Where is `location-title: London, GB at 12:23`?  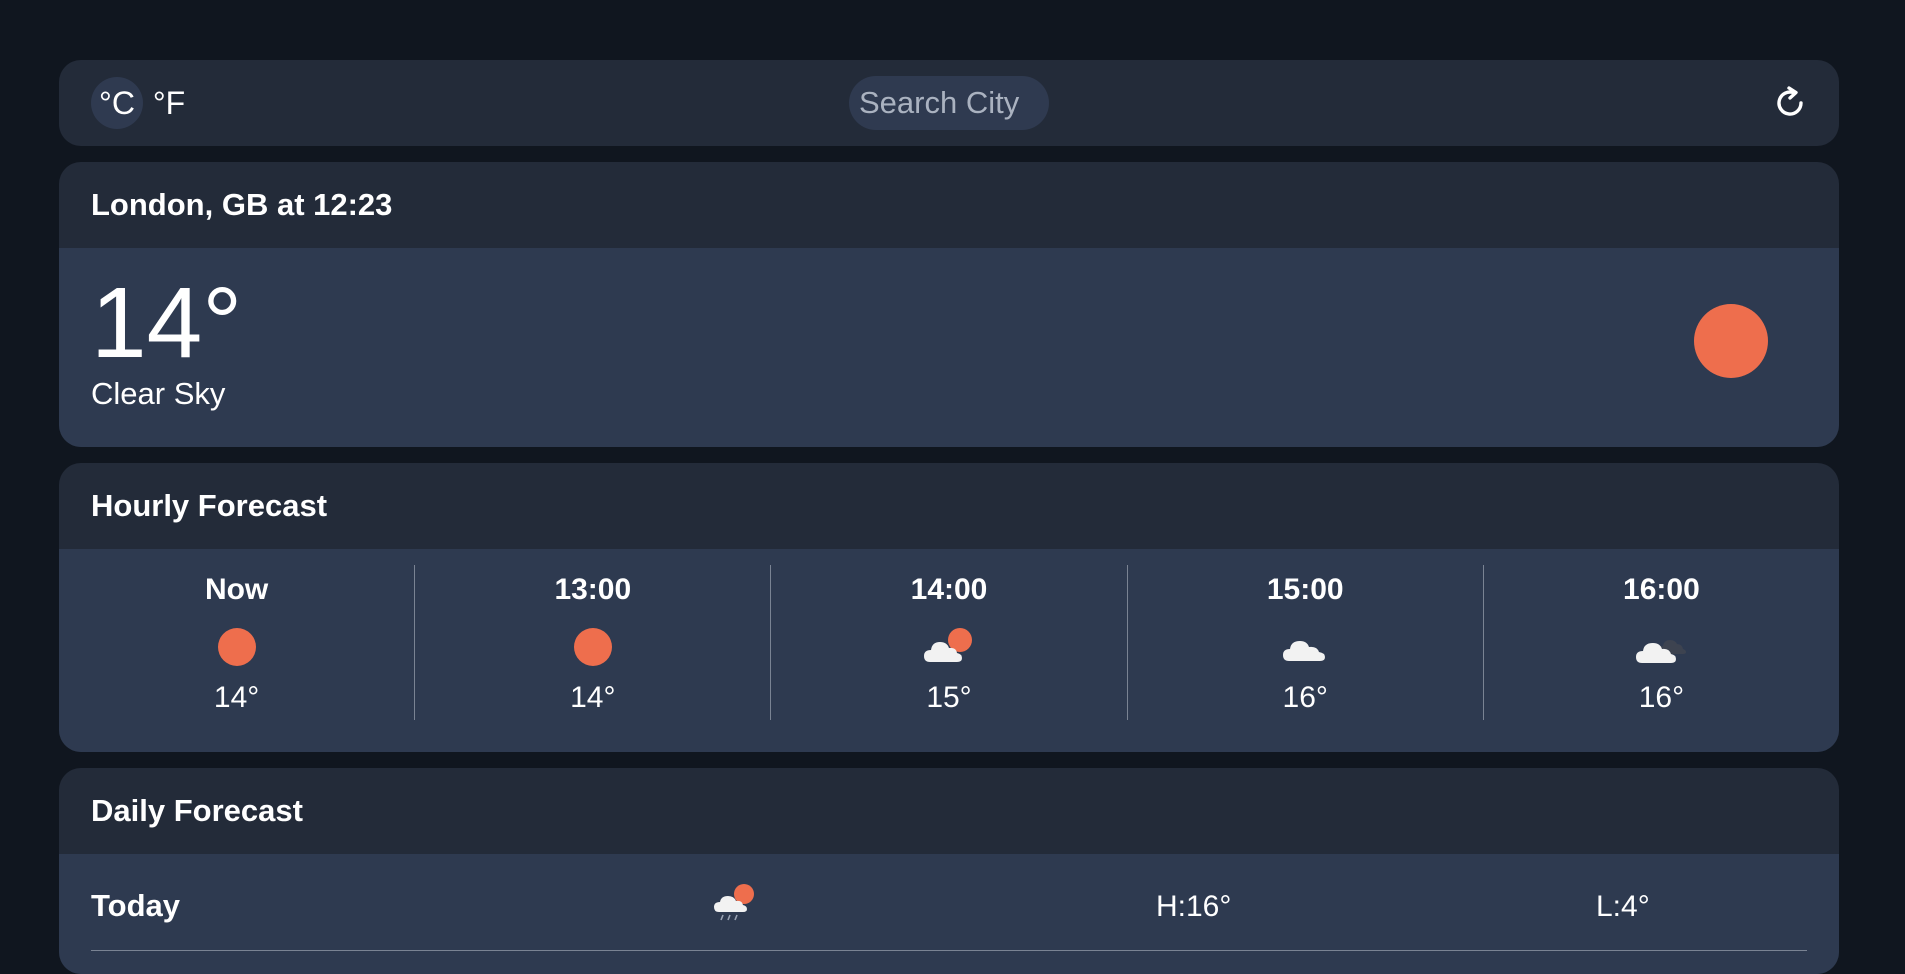 location-title: London, GB at 12:23 is located at coordinates (242, 204).